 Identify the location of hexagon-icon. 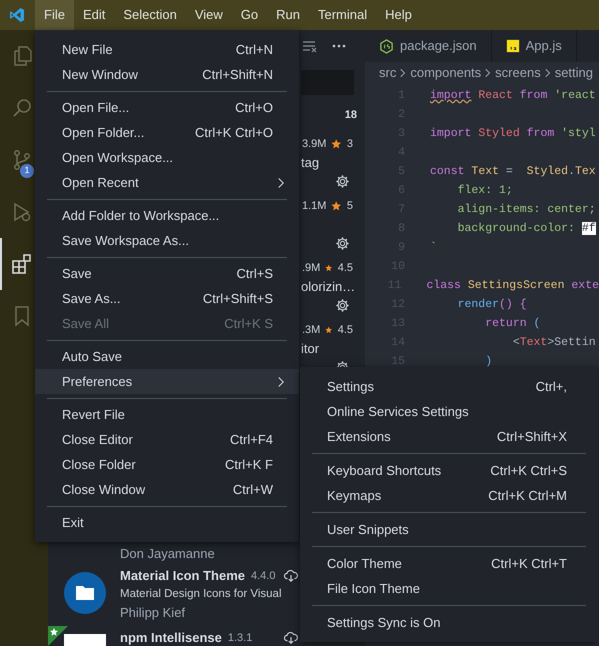
(386, 46).